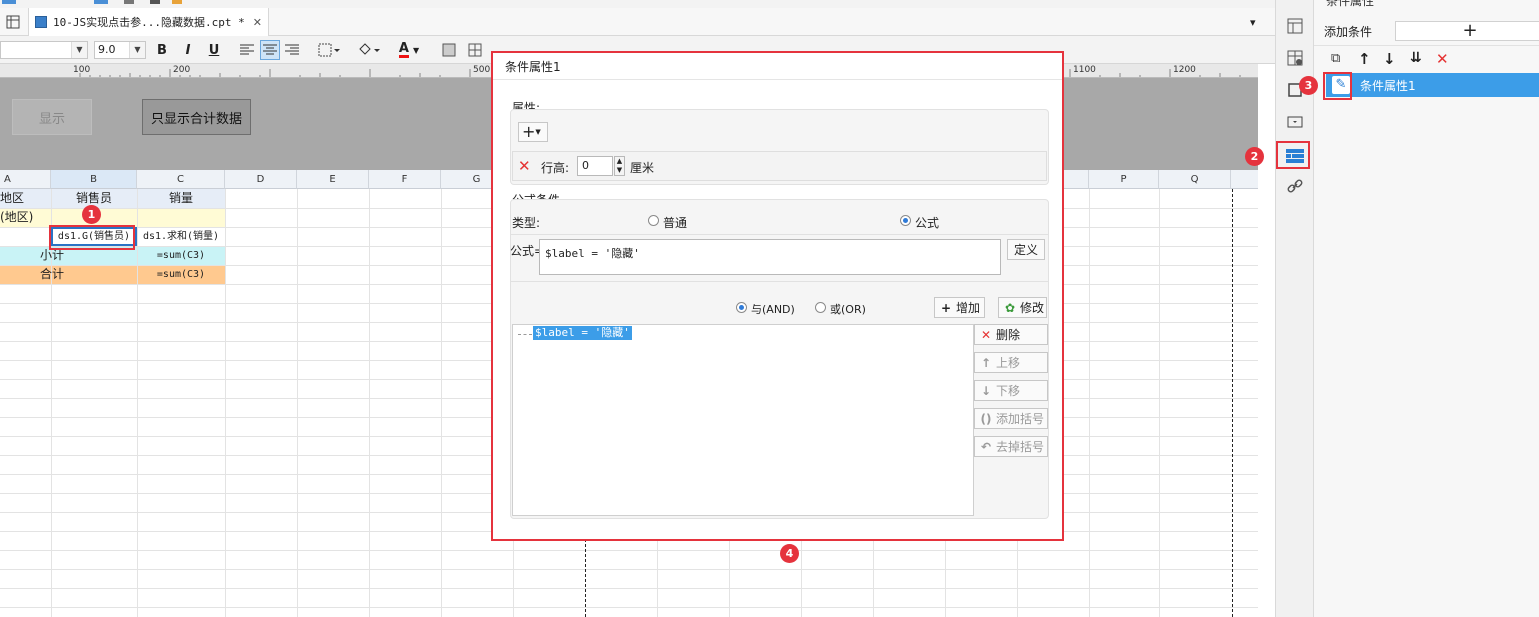 The image size is (1539, 617). What do you see at coordinates (44, 50) in the screenshot?
I see `font-family-select: ▼` at bounding box center [44, 50].